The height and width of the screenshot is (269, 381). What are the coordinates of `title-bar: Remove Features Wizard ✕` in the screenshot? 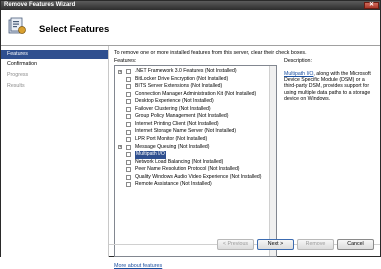 It's located at (190, 5).